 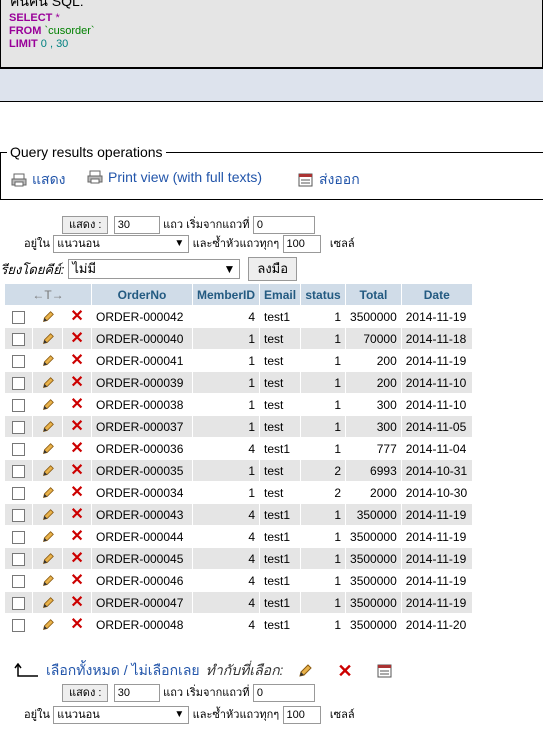 I want to click on export-icon, so click(x=385, y=671).